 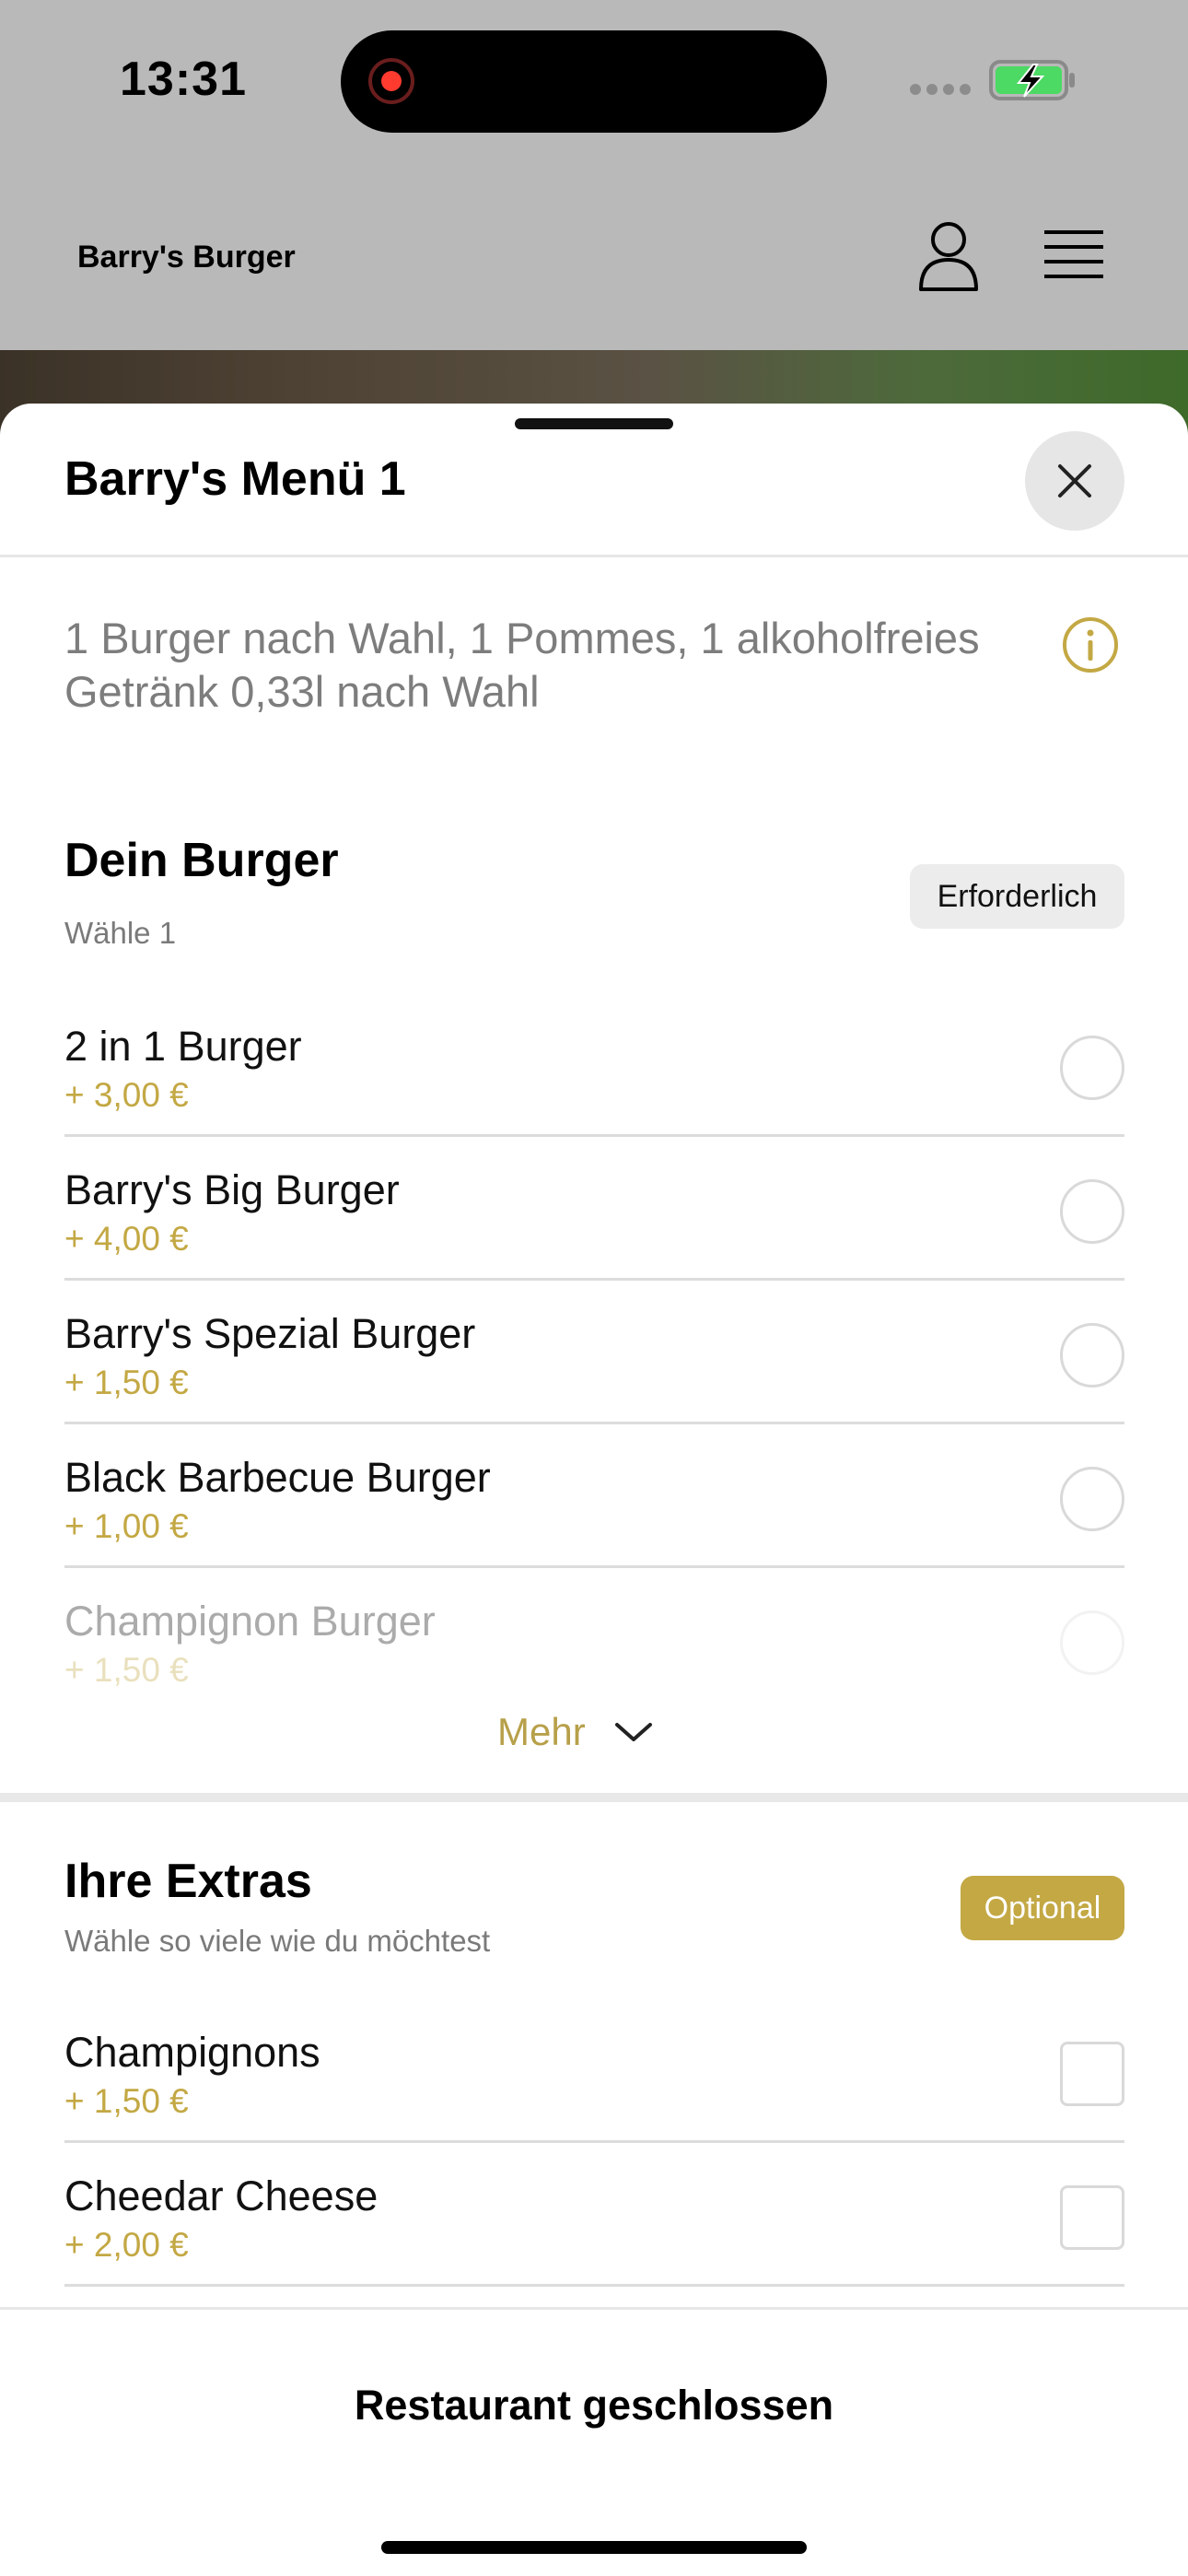 I want to click on extras-section-subtitle: Wähle so viele wie du möchtest, so click(x=277, y=1941).